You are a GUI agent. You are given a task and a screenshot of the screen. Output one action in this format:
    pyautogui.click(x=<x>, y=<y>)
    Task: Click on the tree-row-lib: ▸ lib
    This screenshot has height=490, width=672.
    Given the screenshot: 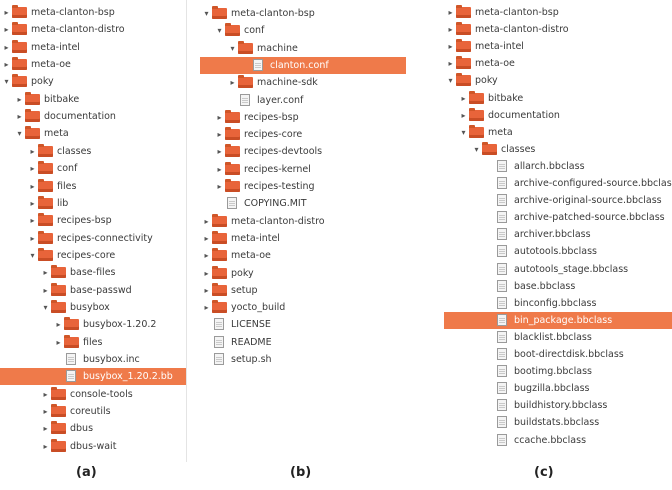 What is the action you would take?
    pyautogui.click(x=93, y=203)
    